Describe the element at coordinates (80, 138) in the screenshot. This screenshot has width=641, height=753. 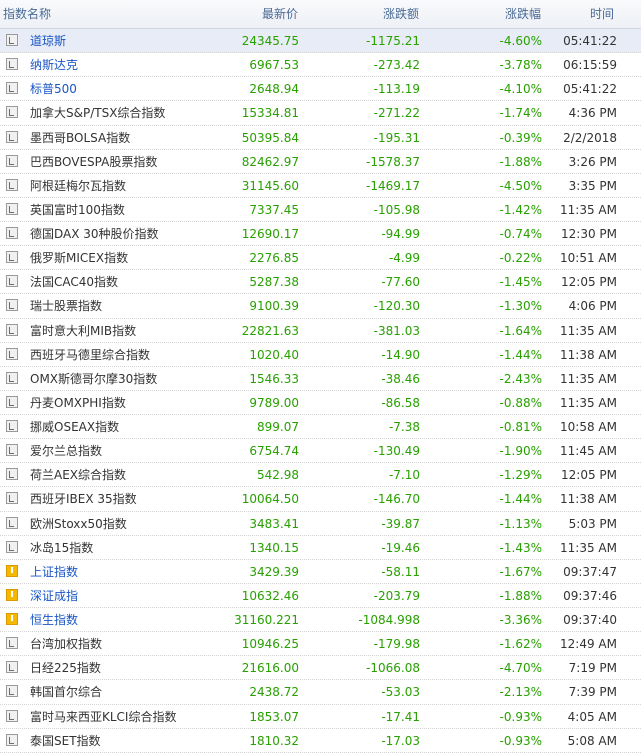
I see `index-name: 墨西哥BOLSA指数` at that location.